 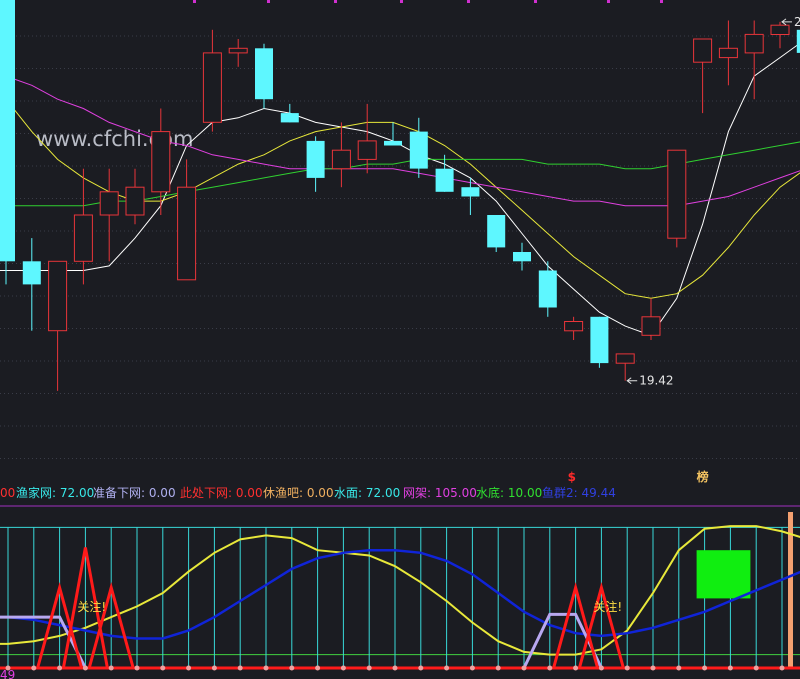 What do you see at coordinates (703, 476) in the screenshot?
I see `signal-marker: 榜` at bounding box center [703, 476].